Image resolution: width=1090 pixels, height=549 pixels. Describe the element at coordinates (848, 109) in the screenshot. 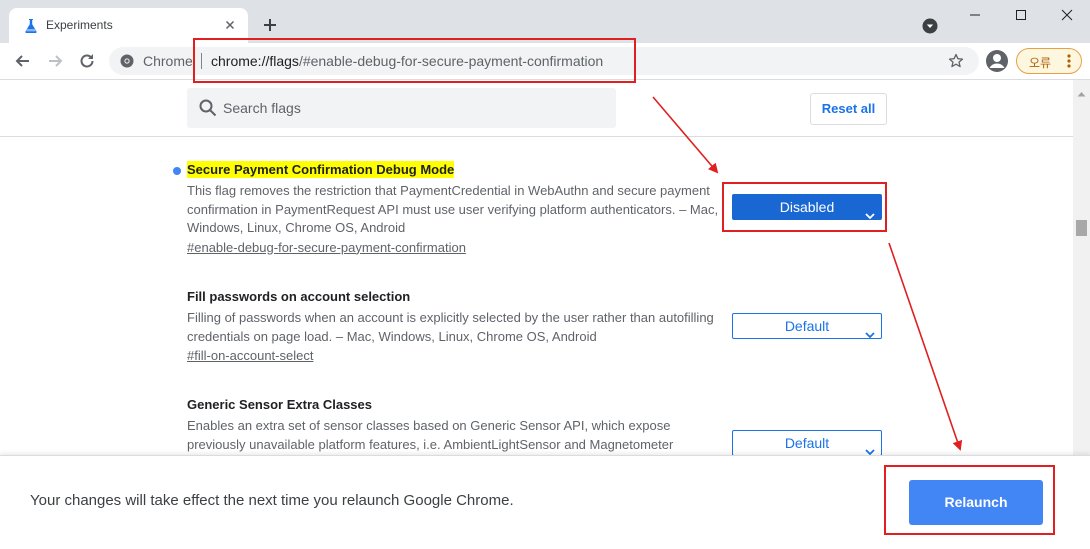

I see `reset-all-button: Reset all` at that location.